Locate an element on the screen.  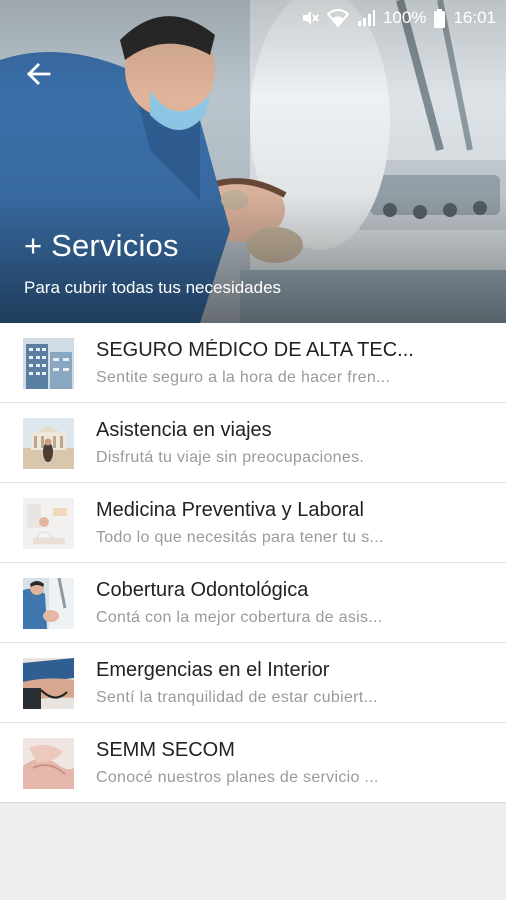
mute-icon is located at coordinates (310, 18).